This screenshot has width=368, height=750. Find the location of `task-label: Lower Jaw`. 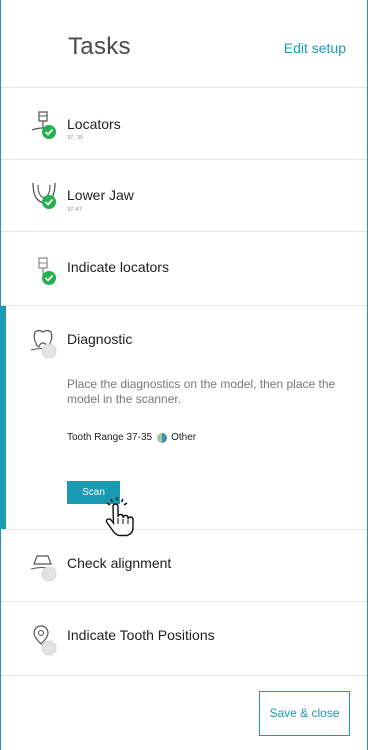

task-label: Lower Jaw is located at coordinates (100, 195).